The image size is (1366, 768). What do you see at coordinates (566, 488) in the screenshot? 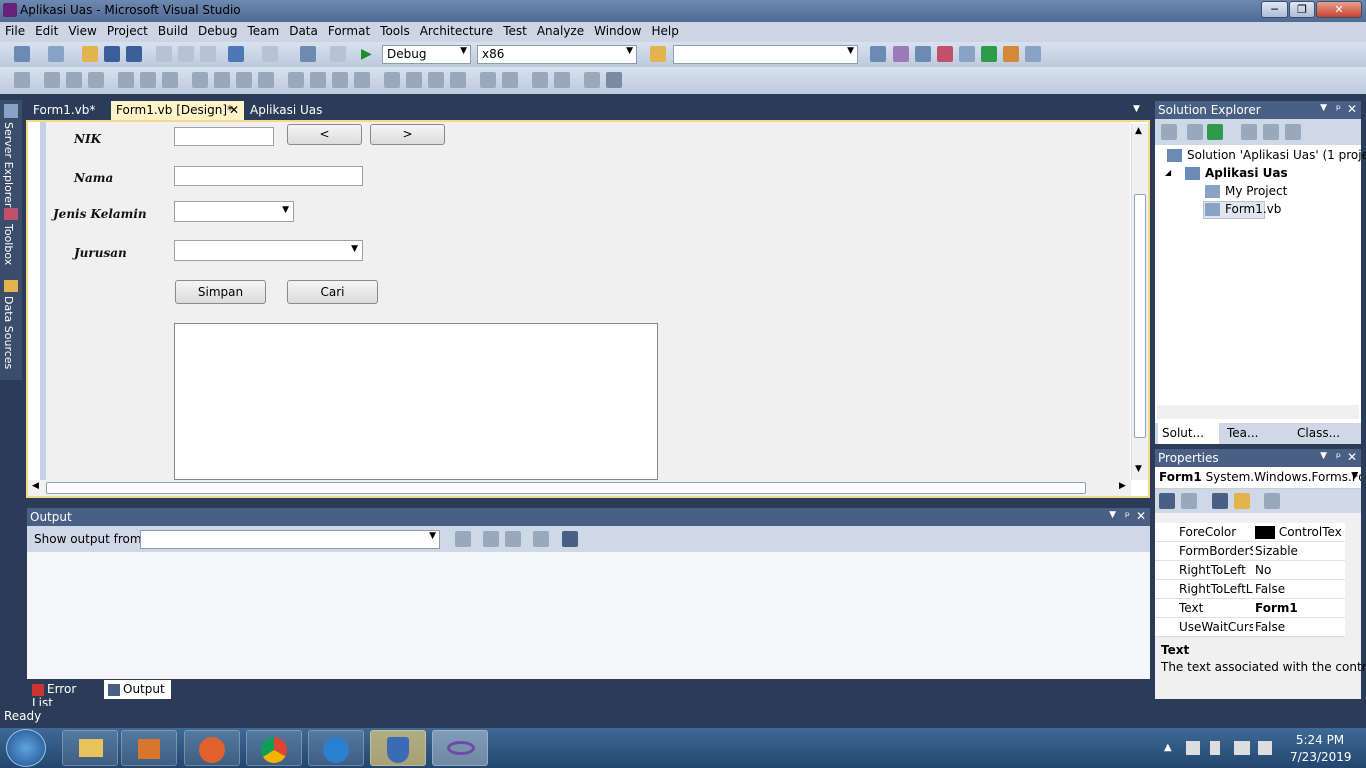
I see `horizontal-scroll-thumb` at bounding box center [566, 488].